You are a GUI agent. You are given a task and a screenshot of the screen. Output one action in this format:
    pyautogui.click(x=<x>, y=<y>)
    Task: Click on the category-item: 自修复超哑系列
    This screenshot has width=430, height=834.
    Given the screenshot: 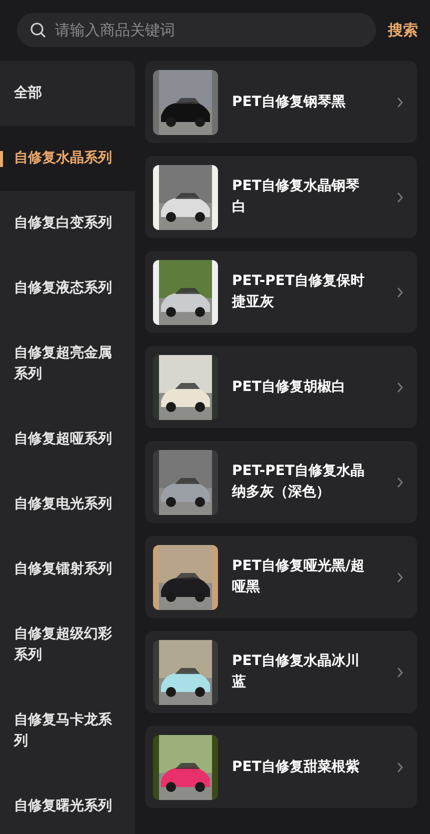 What is the action you would take?
    pyautogui.click(x=67, y=439)
    